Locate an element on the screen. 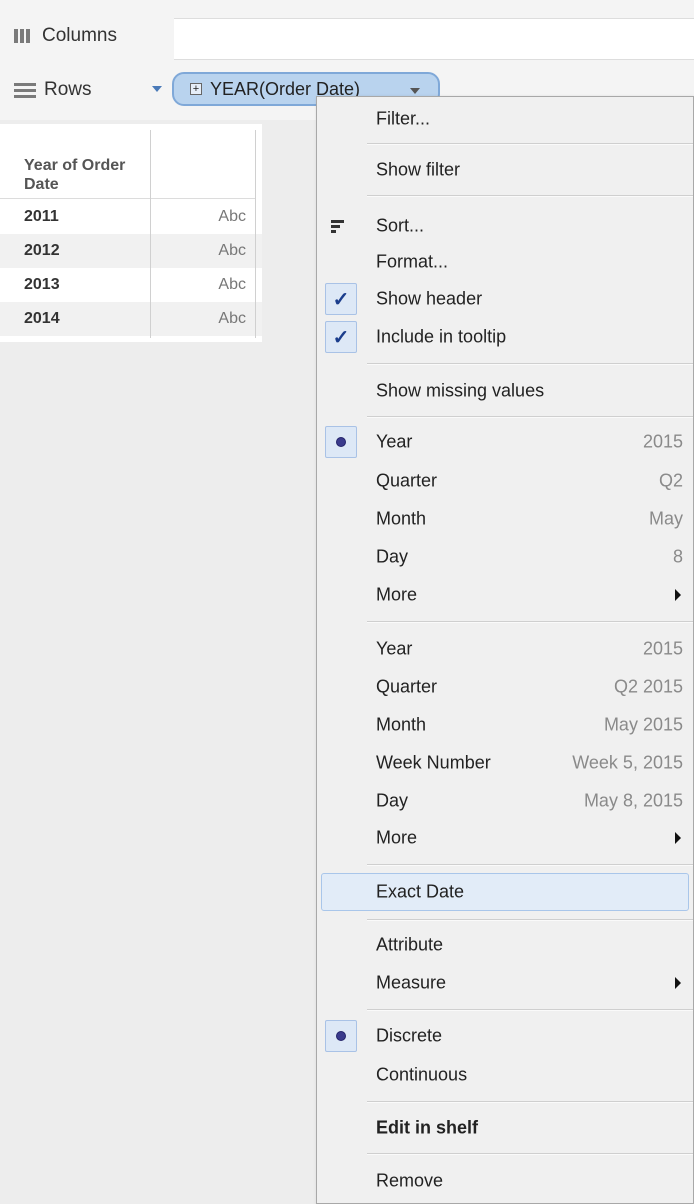 The height and width of the screenshot is (1204, 694). menu-item-date-value-year: Year 2015 is located at coordinates (505, 649).